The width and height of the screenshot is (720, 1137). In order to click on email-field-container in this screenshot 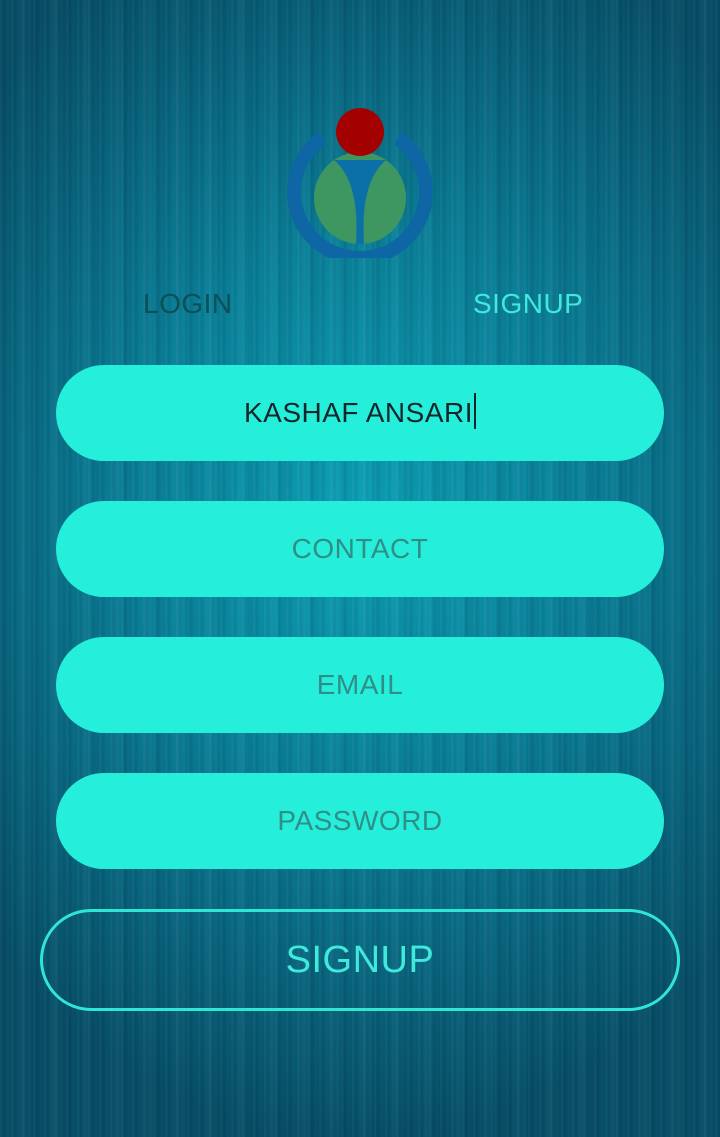, I will do `click(360, 685)`.